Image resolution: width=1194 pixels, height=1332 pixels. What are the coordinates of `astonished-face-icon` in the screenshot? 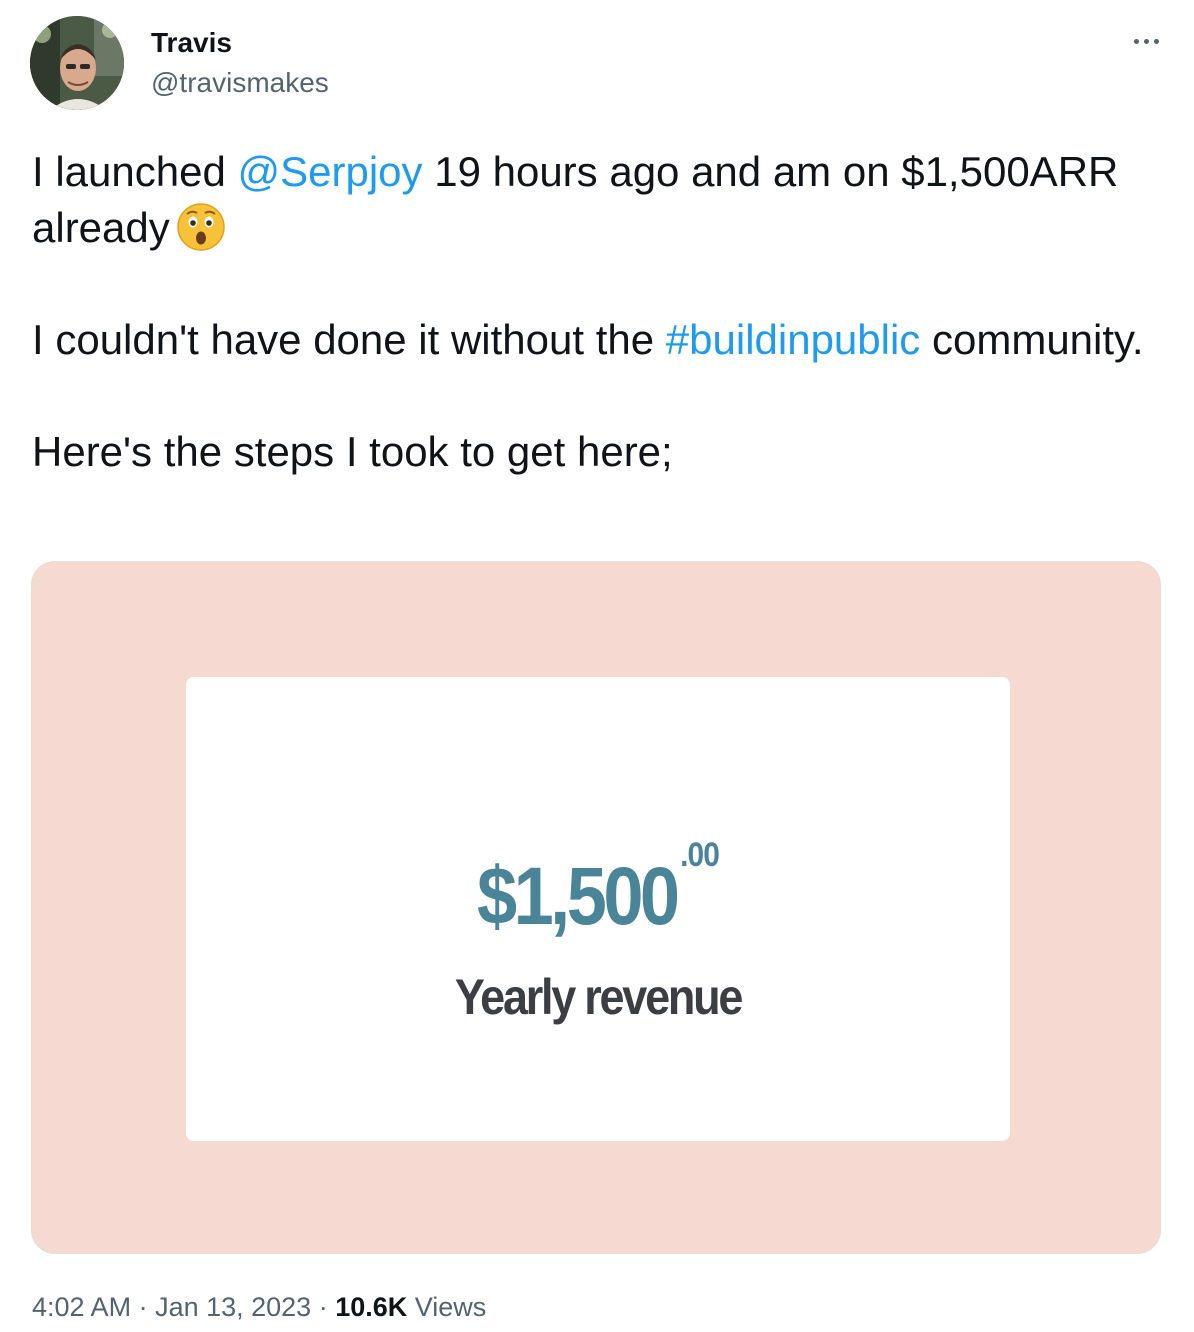 It's located at (201, 227).